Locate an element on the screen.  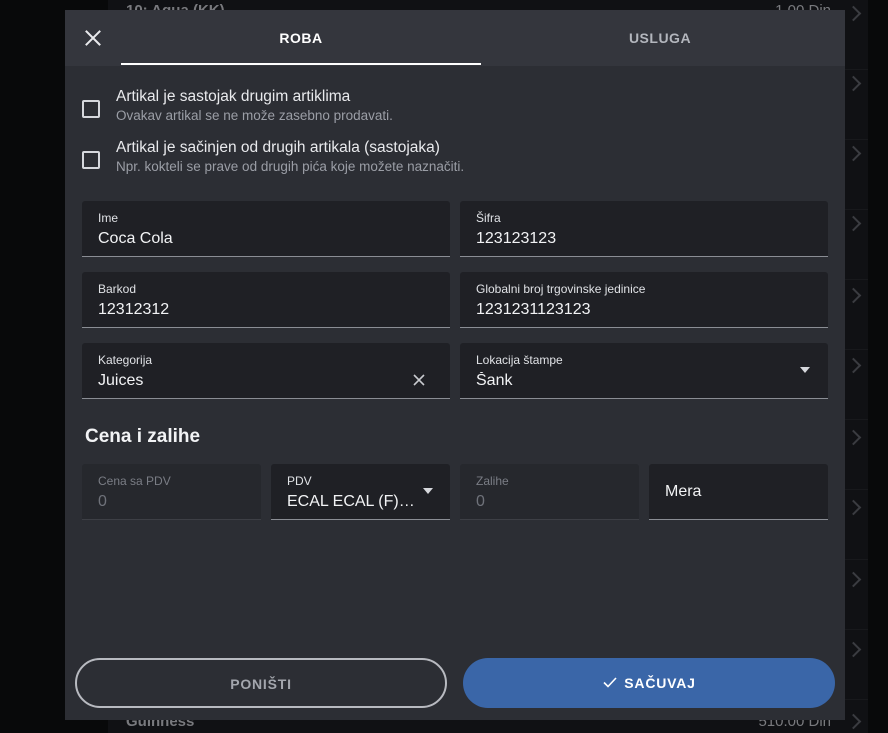
field-value: 12312312 is located at coordinates (134, 309).